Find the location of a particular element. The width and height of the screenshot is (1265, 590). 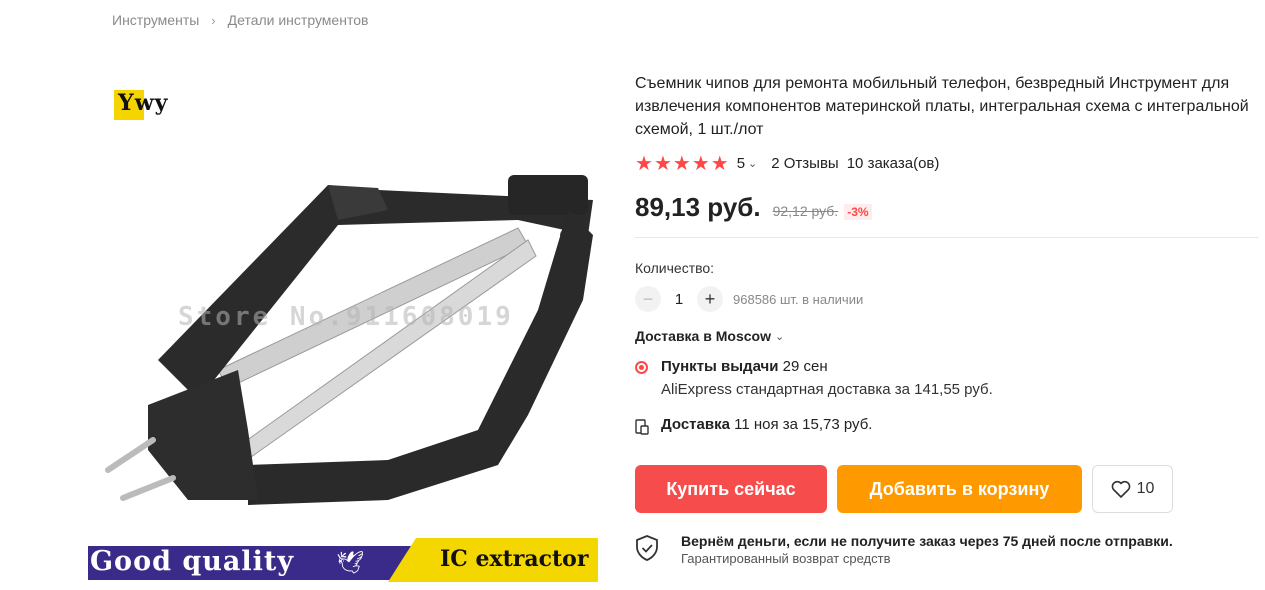

price-row: 89,13 руб. 92,12 руб. -3% is located at coordinates (950, 207).